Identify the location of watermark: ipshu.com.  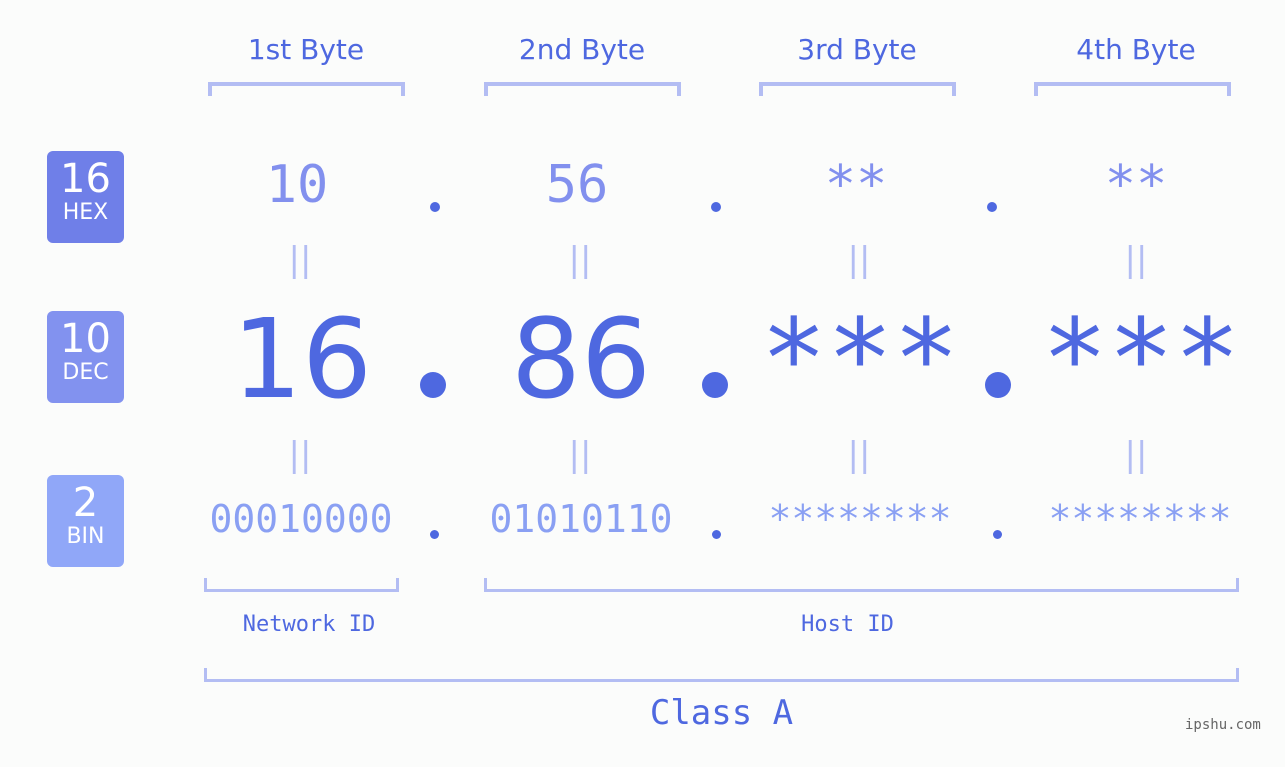
(1223, 725).